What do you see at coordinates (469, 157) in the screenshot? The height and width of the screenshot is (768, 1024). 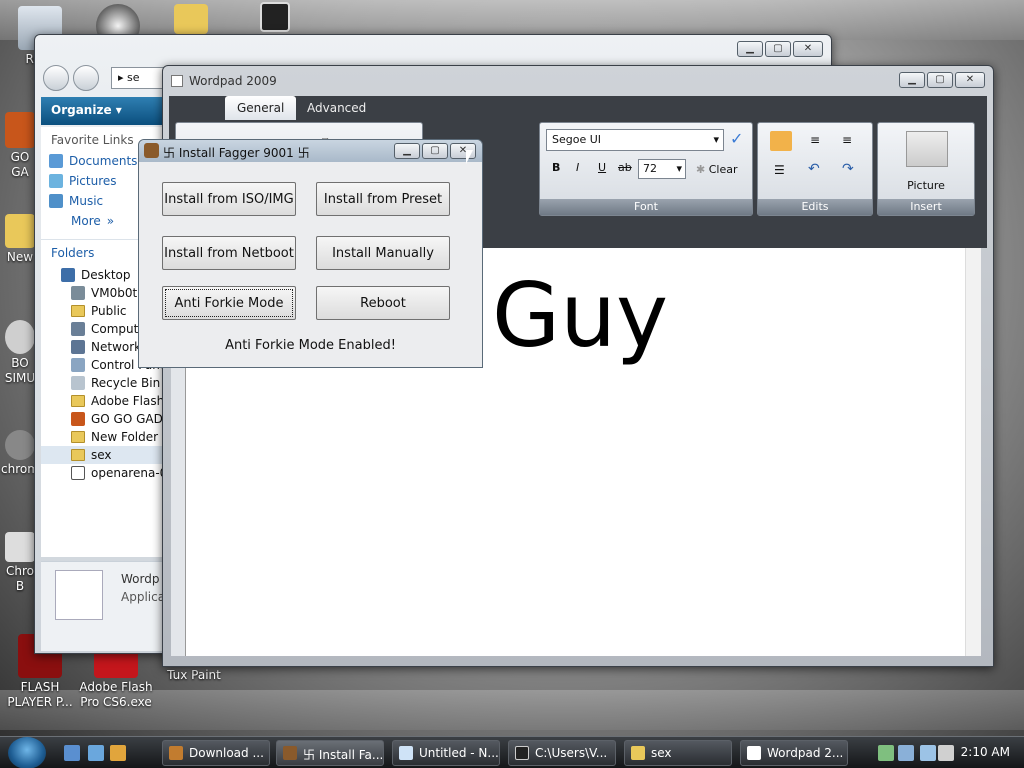 I see `mouse-cursor` at bounding box center [469, 157].